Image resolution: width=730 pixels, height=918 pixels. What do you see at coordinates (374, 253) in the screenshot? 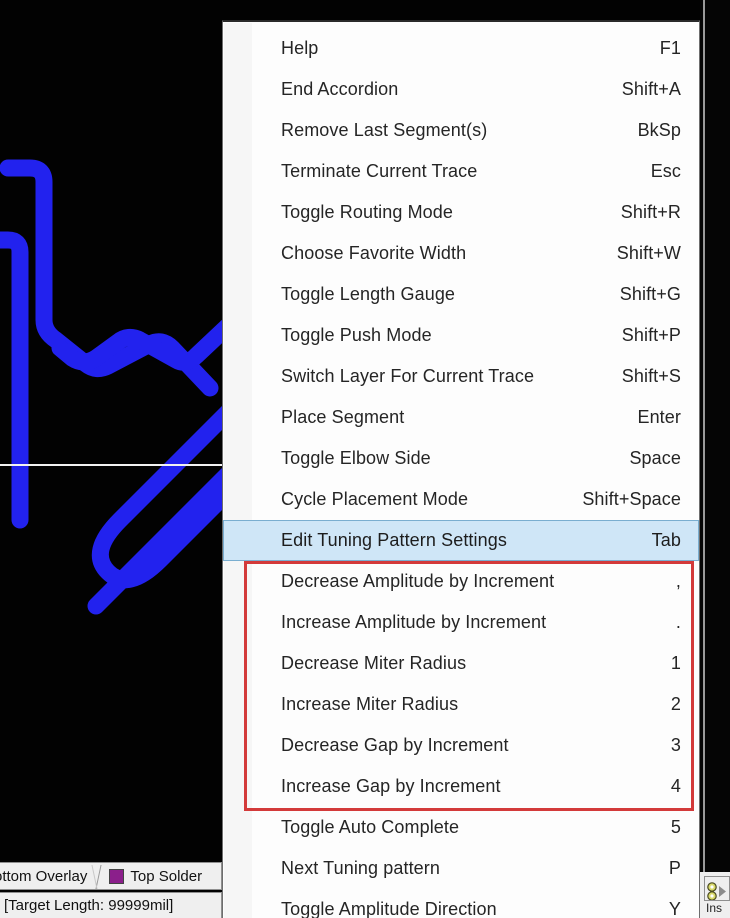
I see `menu-item-label: Choose Favorite Width` at bounding box center [374, 253].